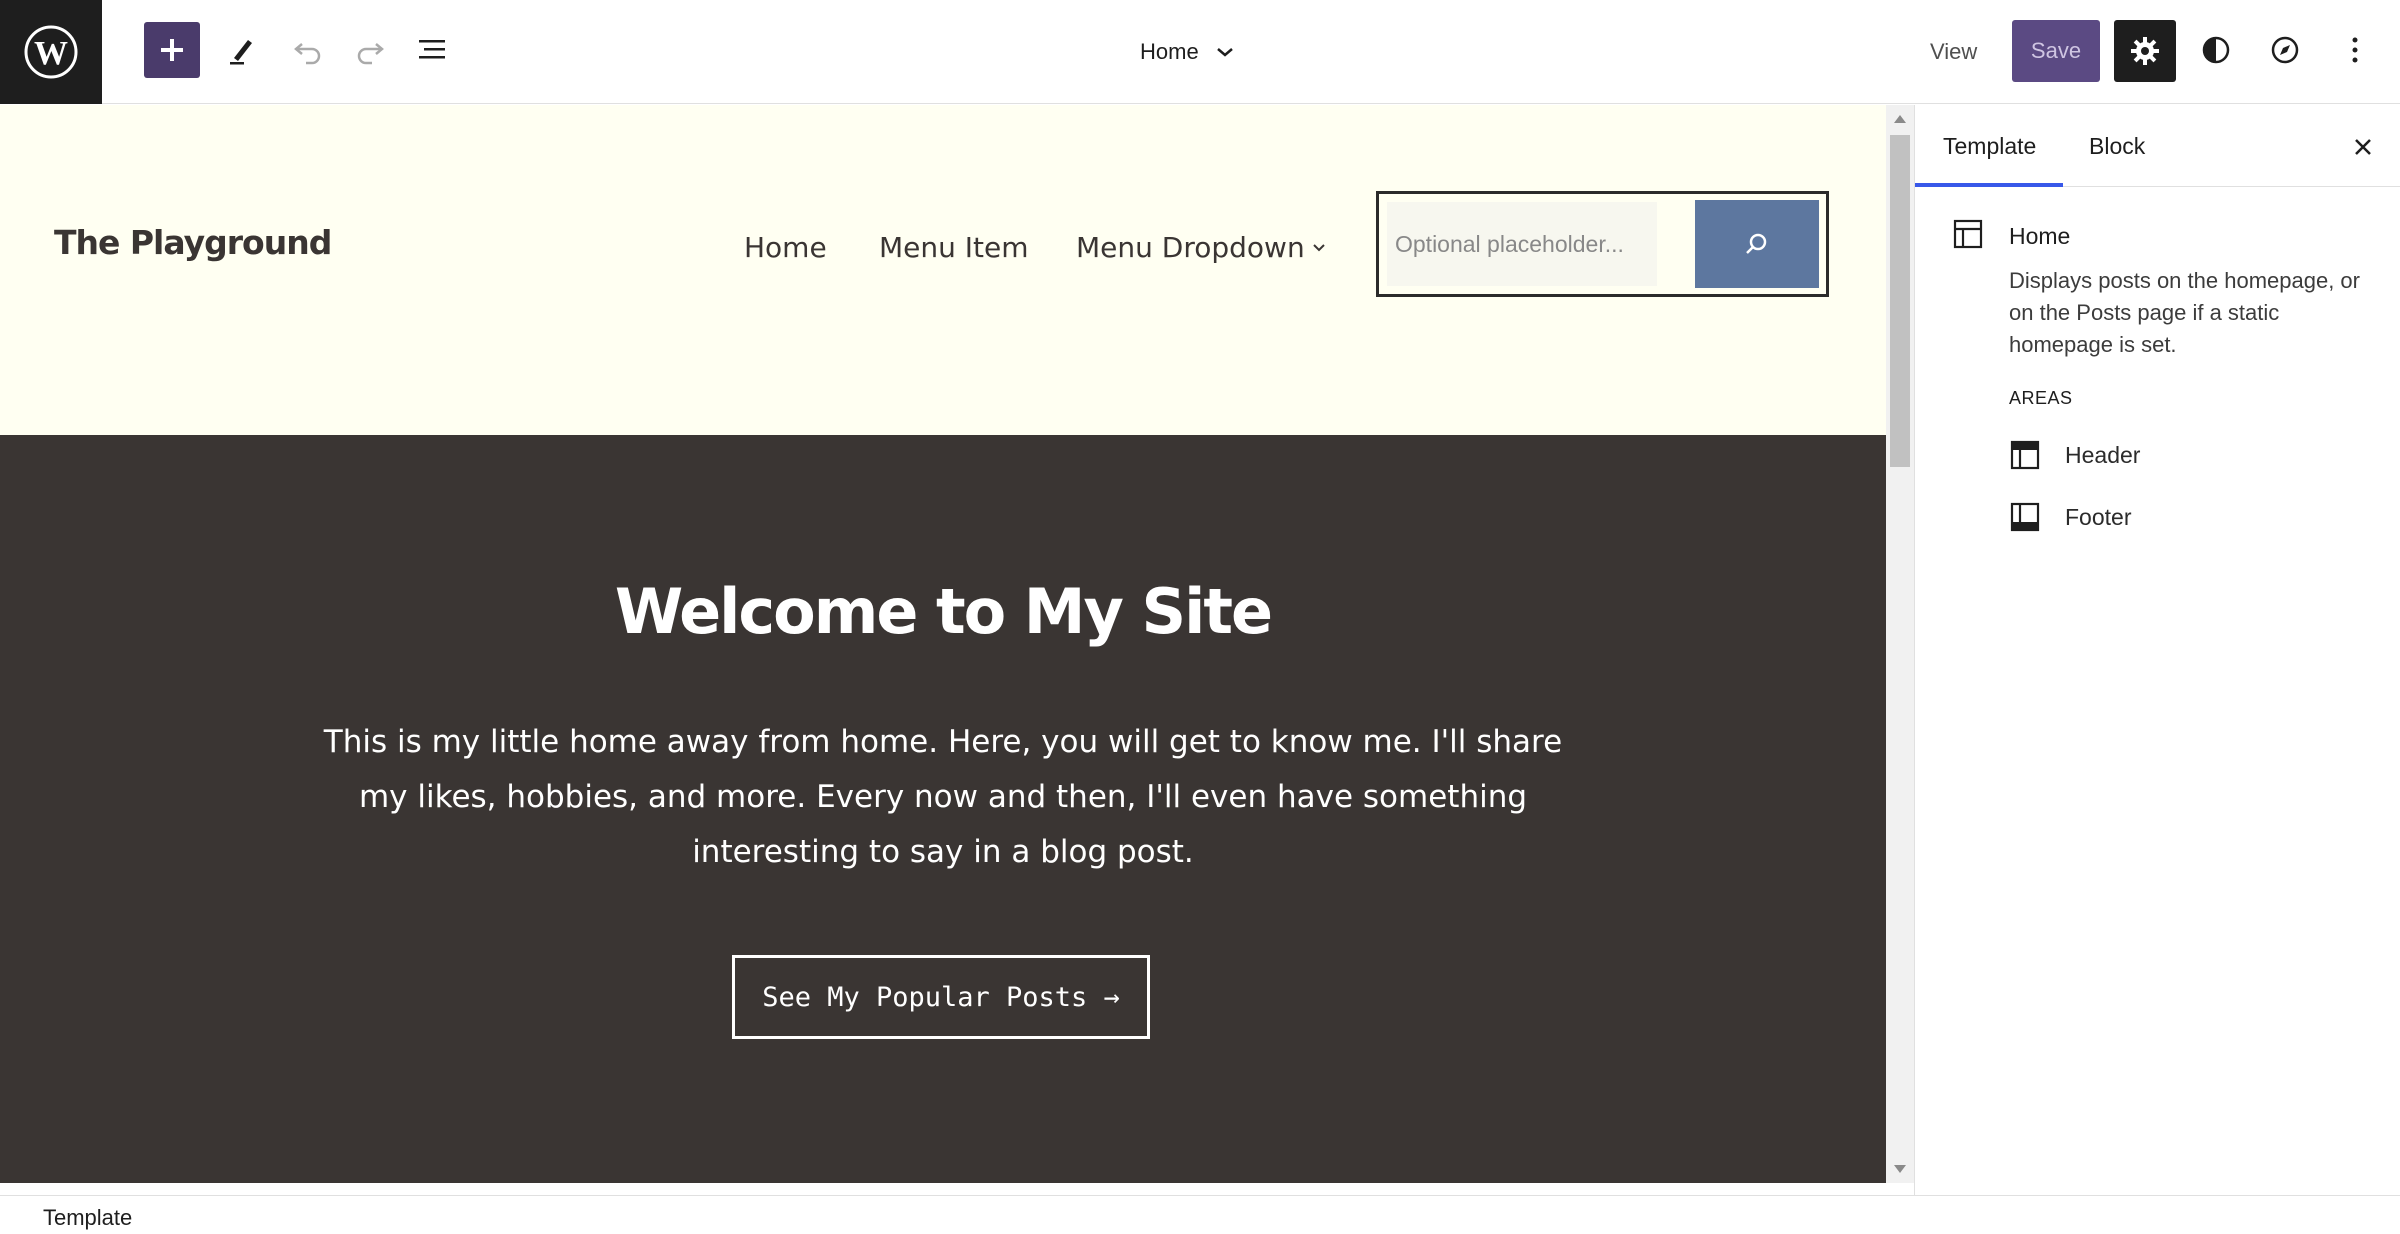 The image size is (2400, 1234). I want to click on compass-icon, so click(2285, 50).